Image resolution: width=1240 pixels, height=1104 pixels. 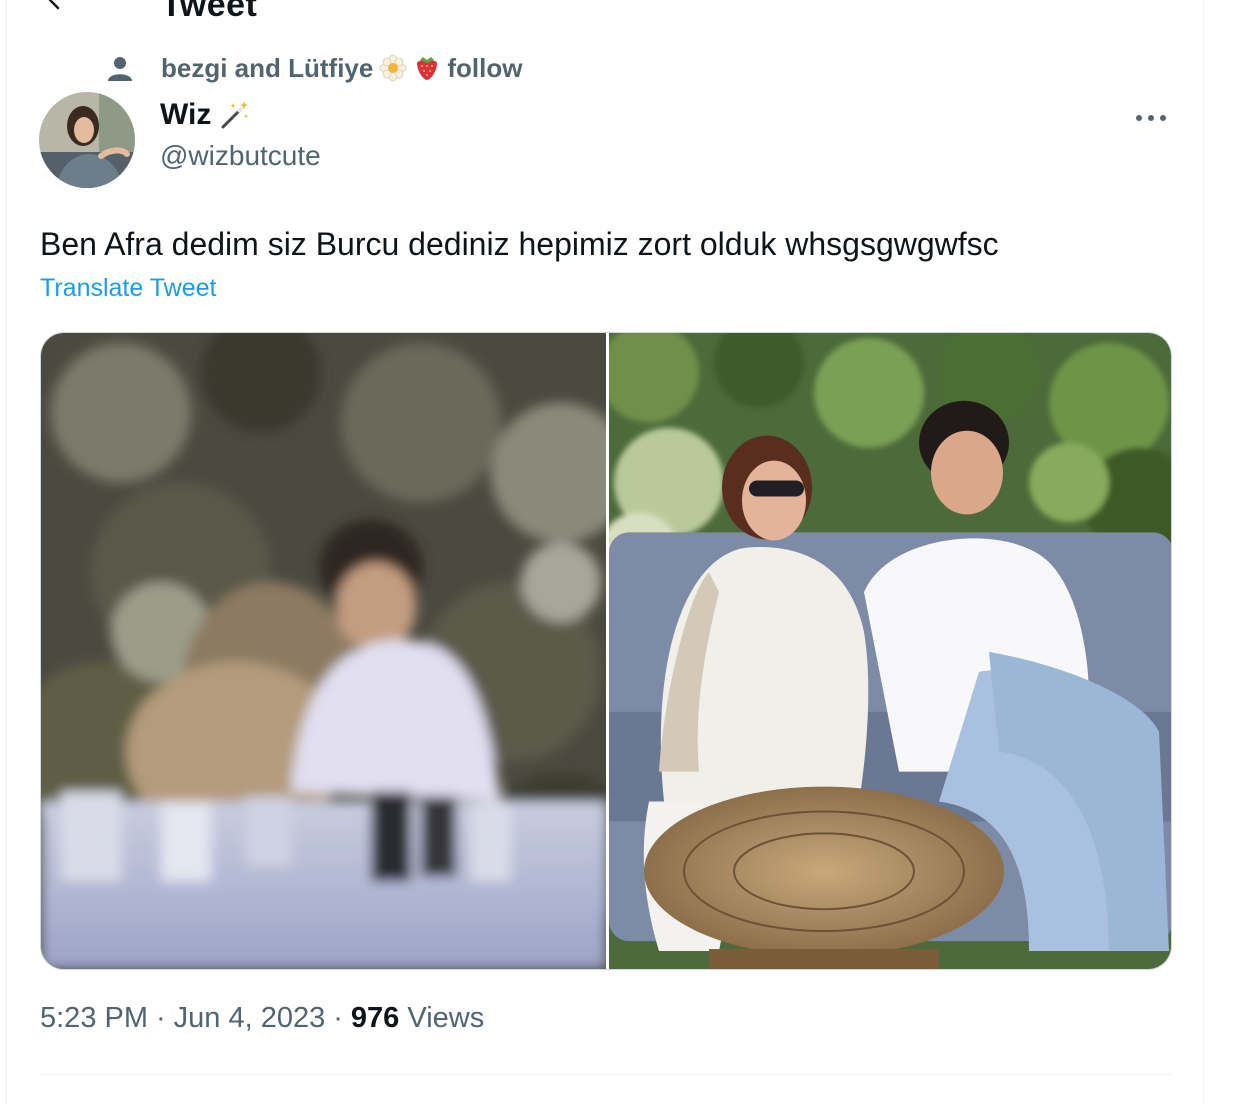 What do you see at coordinates (605, 12) in the screenshot?
I see `top-bar: Tweet` at bounding box center [605, 12].